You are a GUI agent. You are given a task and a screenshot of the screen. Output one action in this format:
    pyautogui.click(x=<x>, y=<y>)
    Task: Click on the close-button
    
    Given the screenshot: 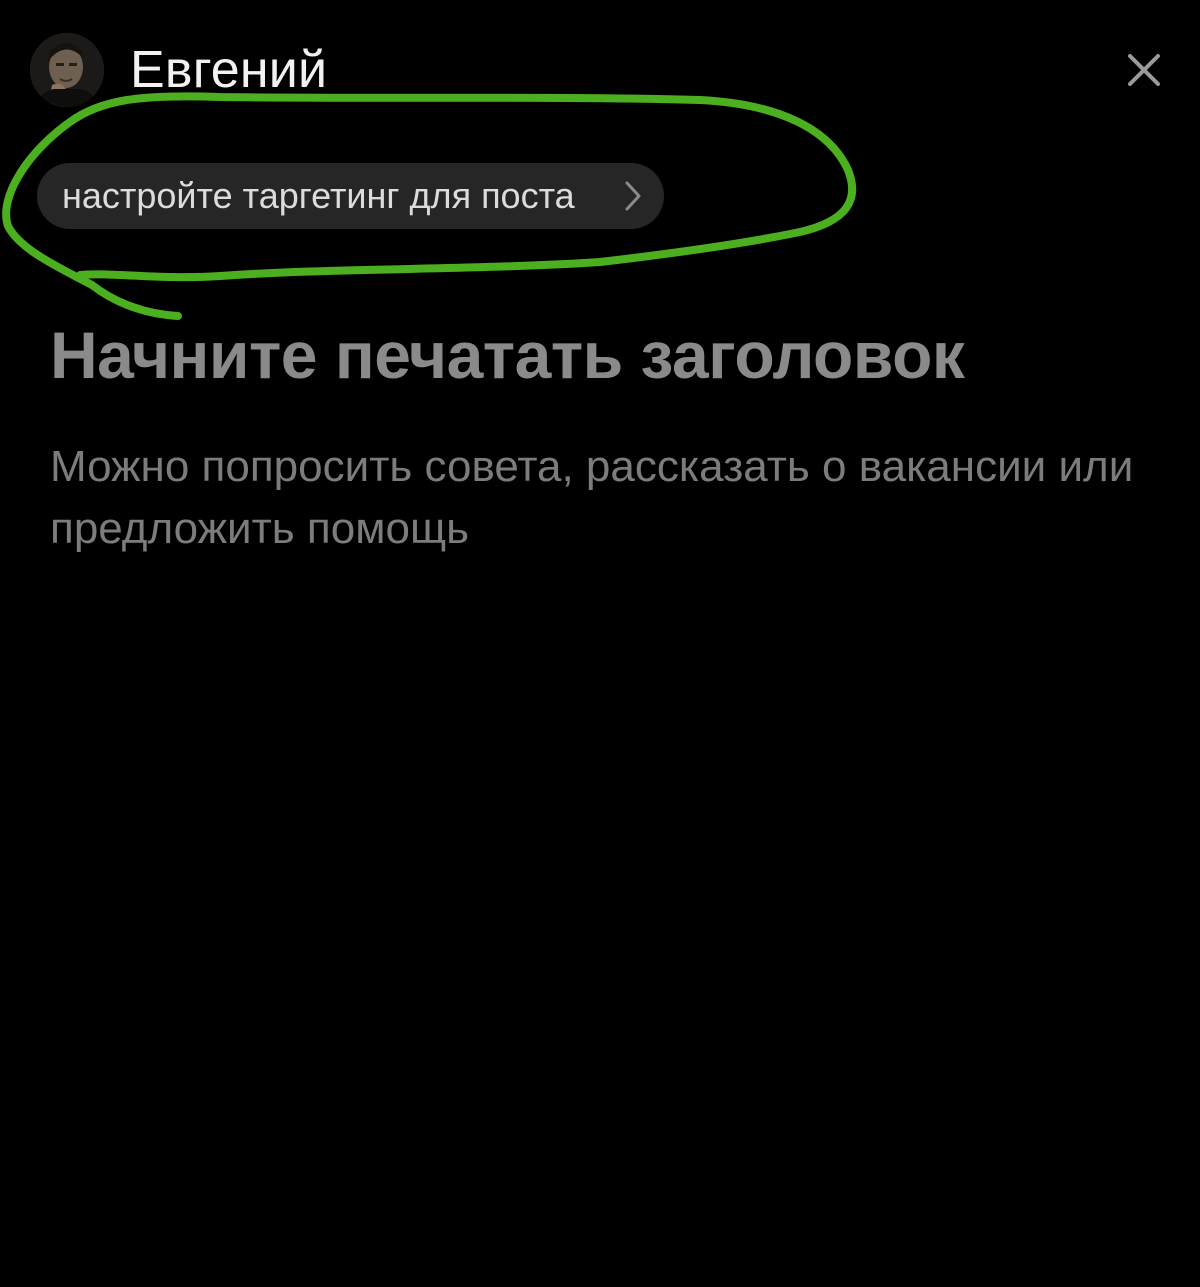 What is the action you would take?
    pyautogui.click(x=1144, y=70)
    